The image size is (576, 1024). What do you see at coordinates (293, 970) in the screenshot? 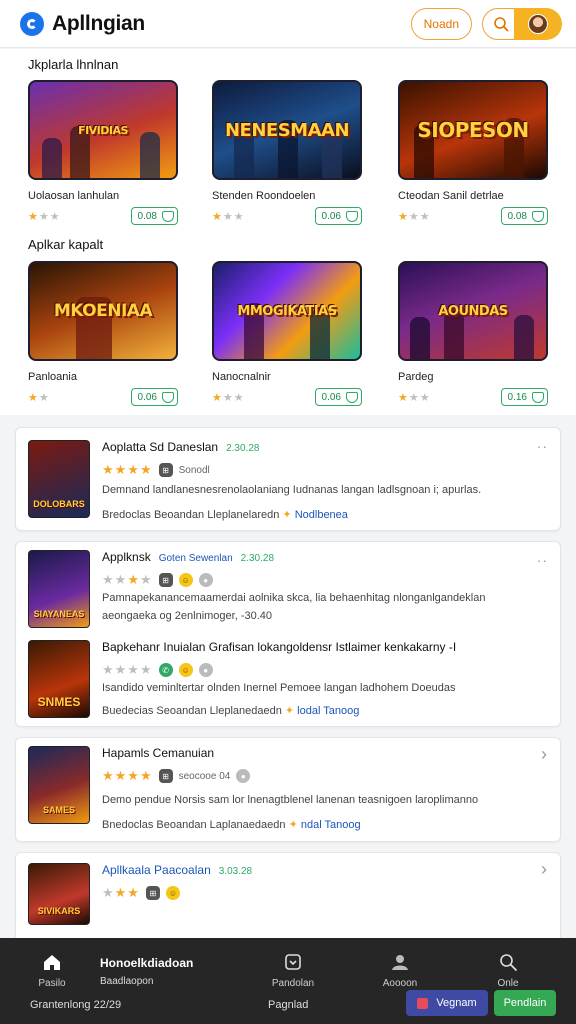
I see `nav-messages: Pandolan` at bounding box center [293, 970].